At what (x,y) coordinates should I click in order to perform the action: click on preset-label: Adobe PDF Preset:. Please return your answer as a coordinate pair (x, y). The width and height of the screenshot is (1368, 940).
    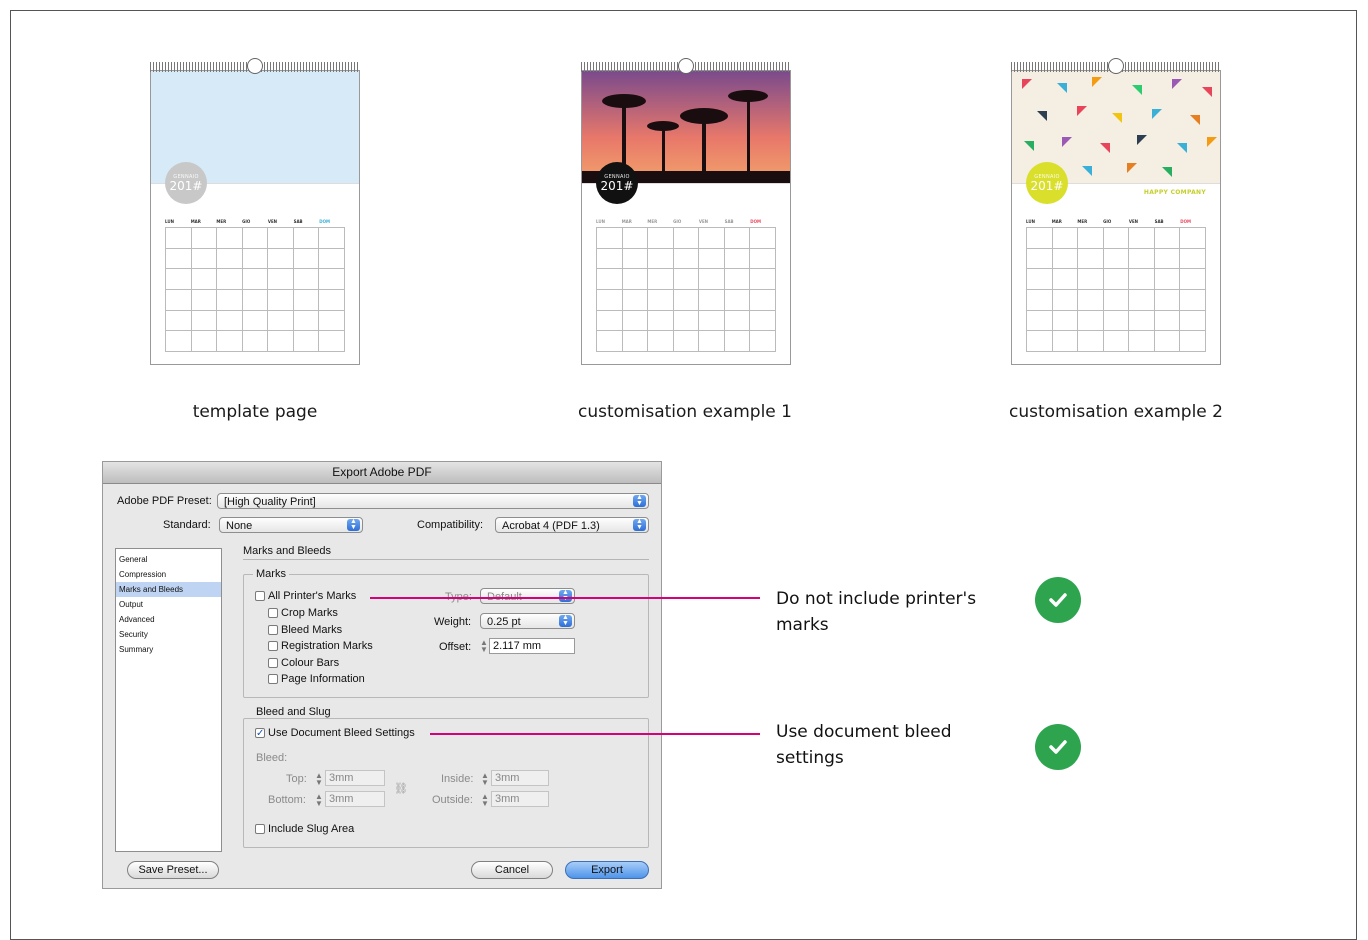
    Looking at the image, I should click on (164, 501).